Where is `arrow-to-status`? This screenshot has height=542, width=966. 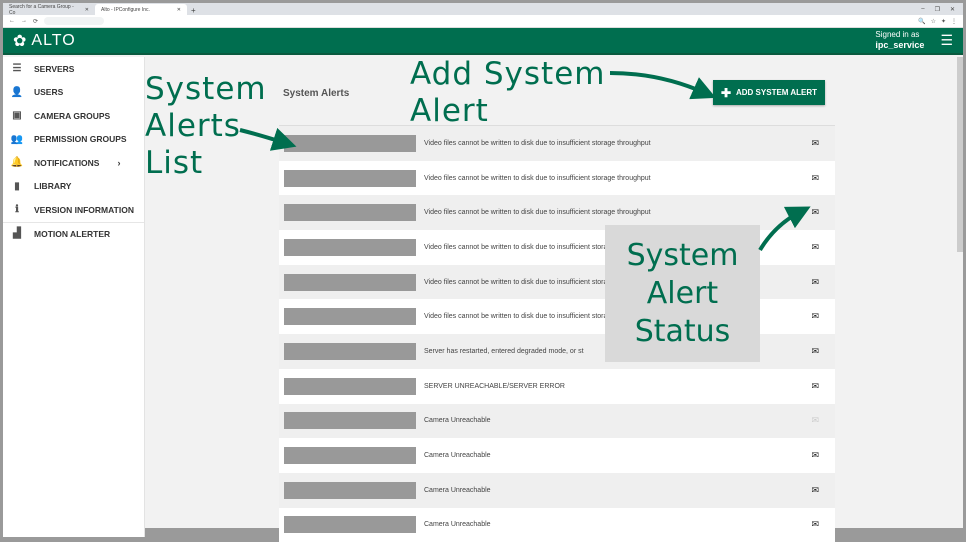
arrow-to-status is located at coordinates (784, 229).